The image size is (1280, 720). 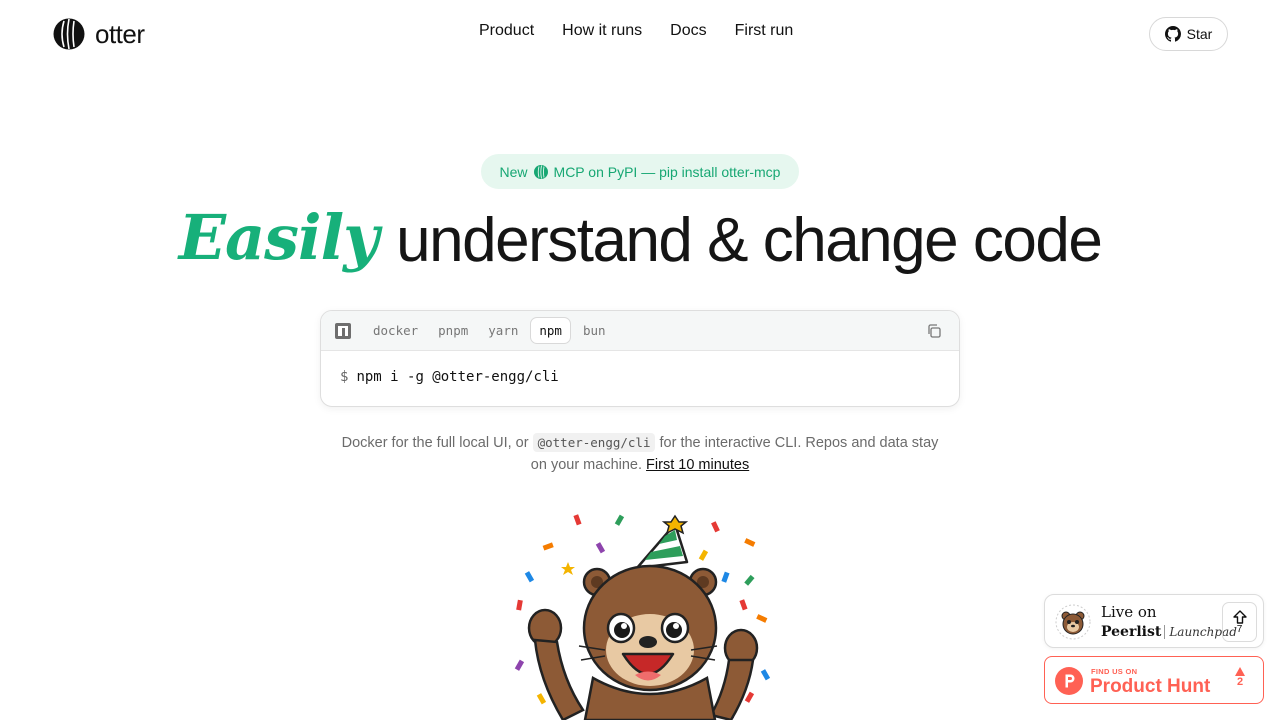 What do you see at coordinates (1239, 616) in the screenshot?
I see `arrow-up-icon` at bounding box center [1239, 616].